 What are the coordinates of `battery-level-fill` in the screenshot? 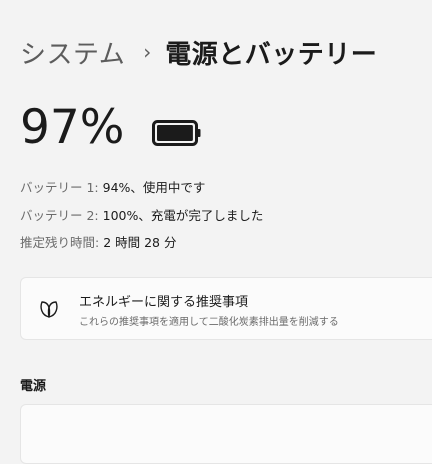 It's located at (175, 133).